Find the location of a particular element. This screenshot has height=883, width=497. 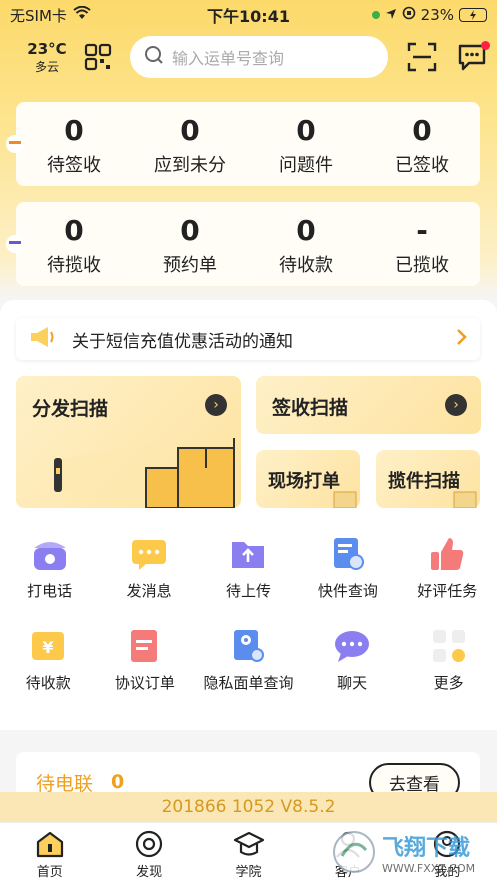

stat-label: 待收款 is located at coordinates (306, 265).